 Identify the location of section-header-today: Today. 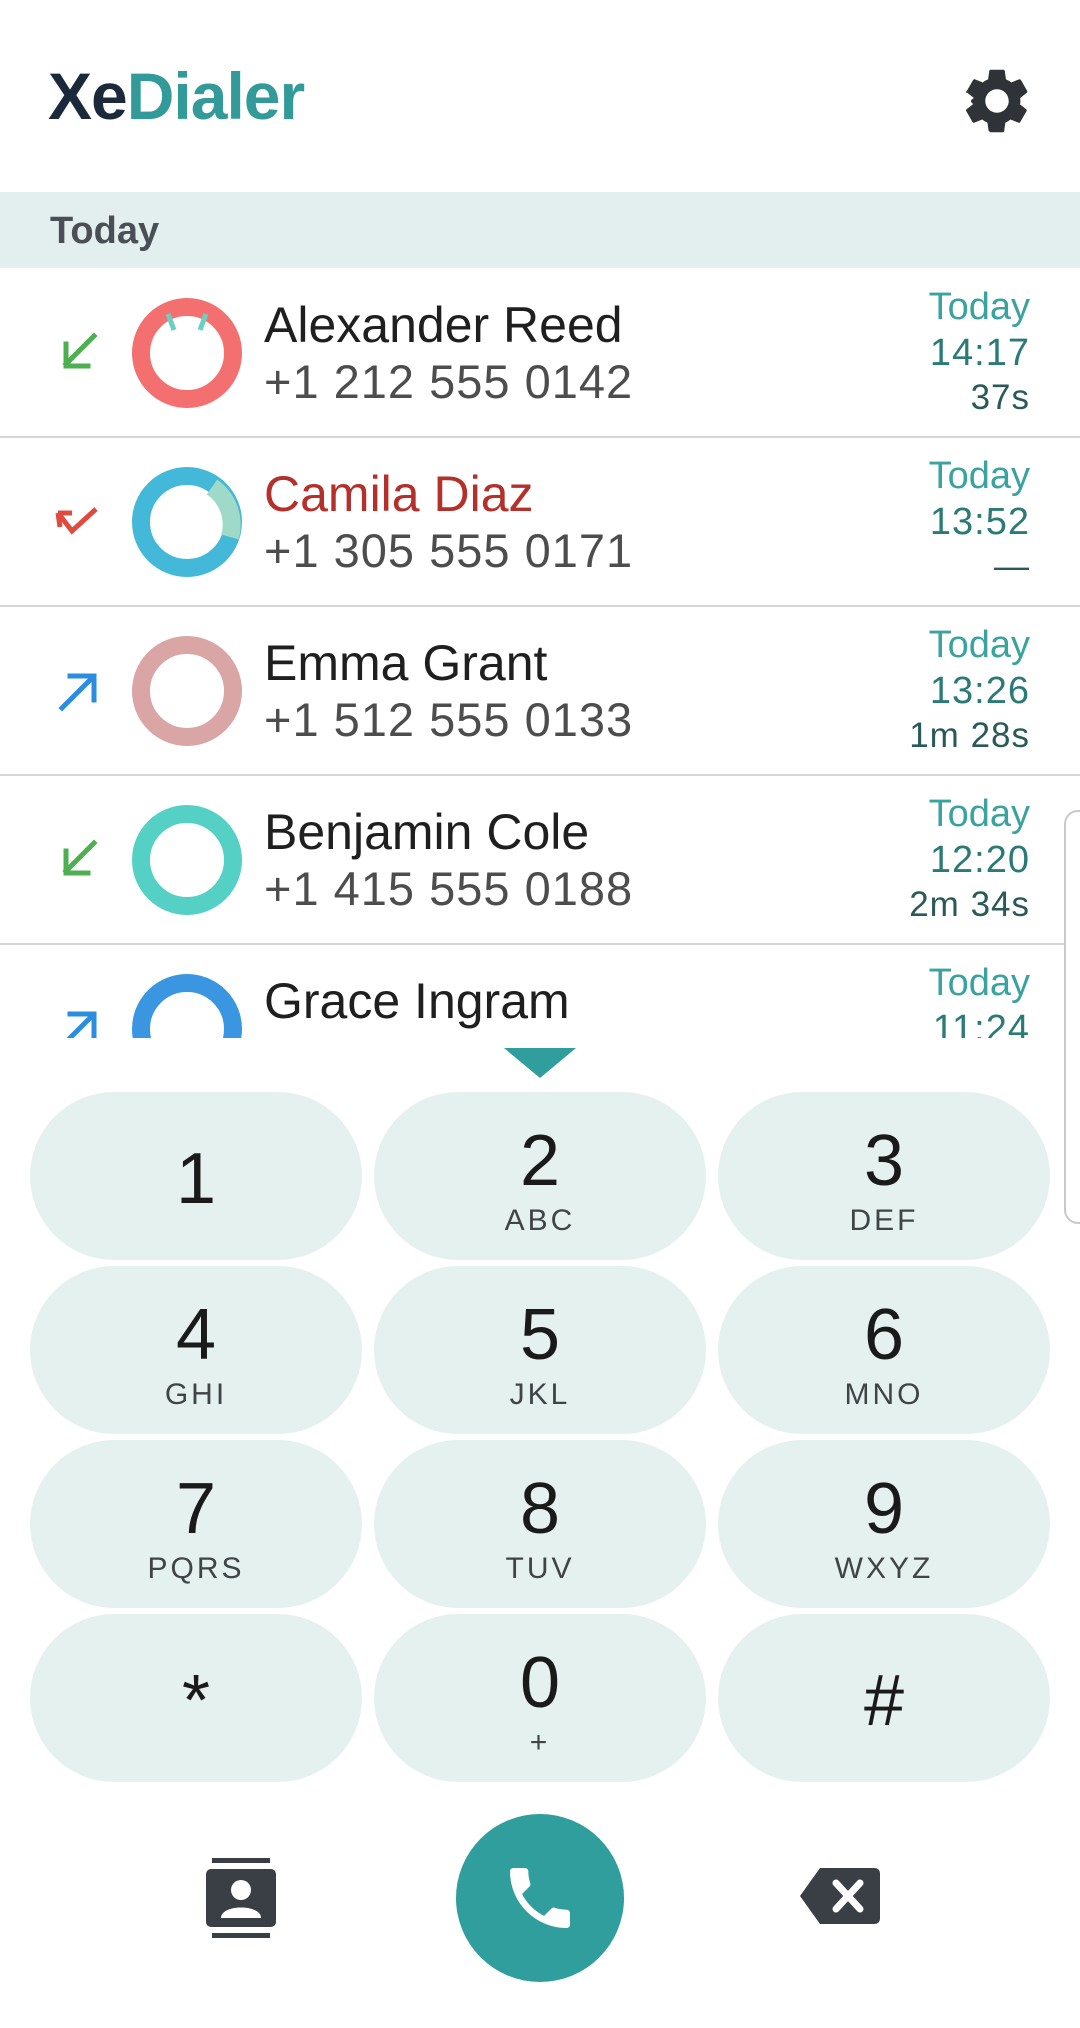
(540, 230).